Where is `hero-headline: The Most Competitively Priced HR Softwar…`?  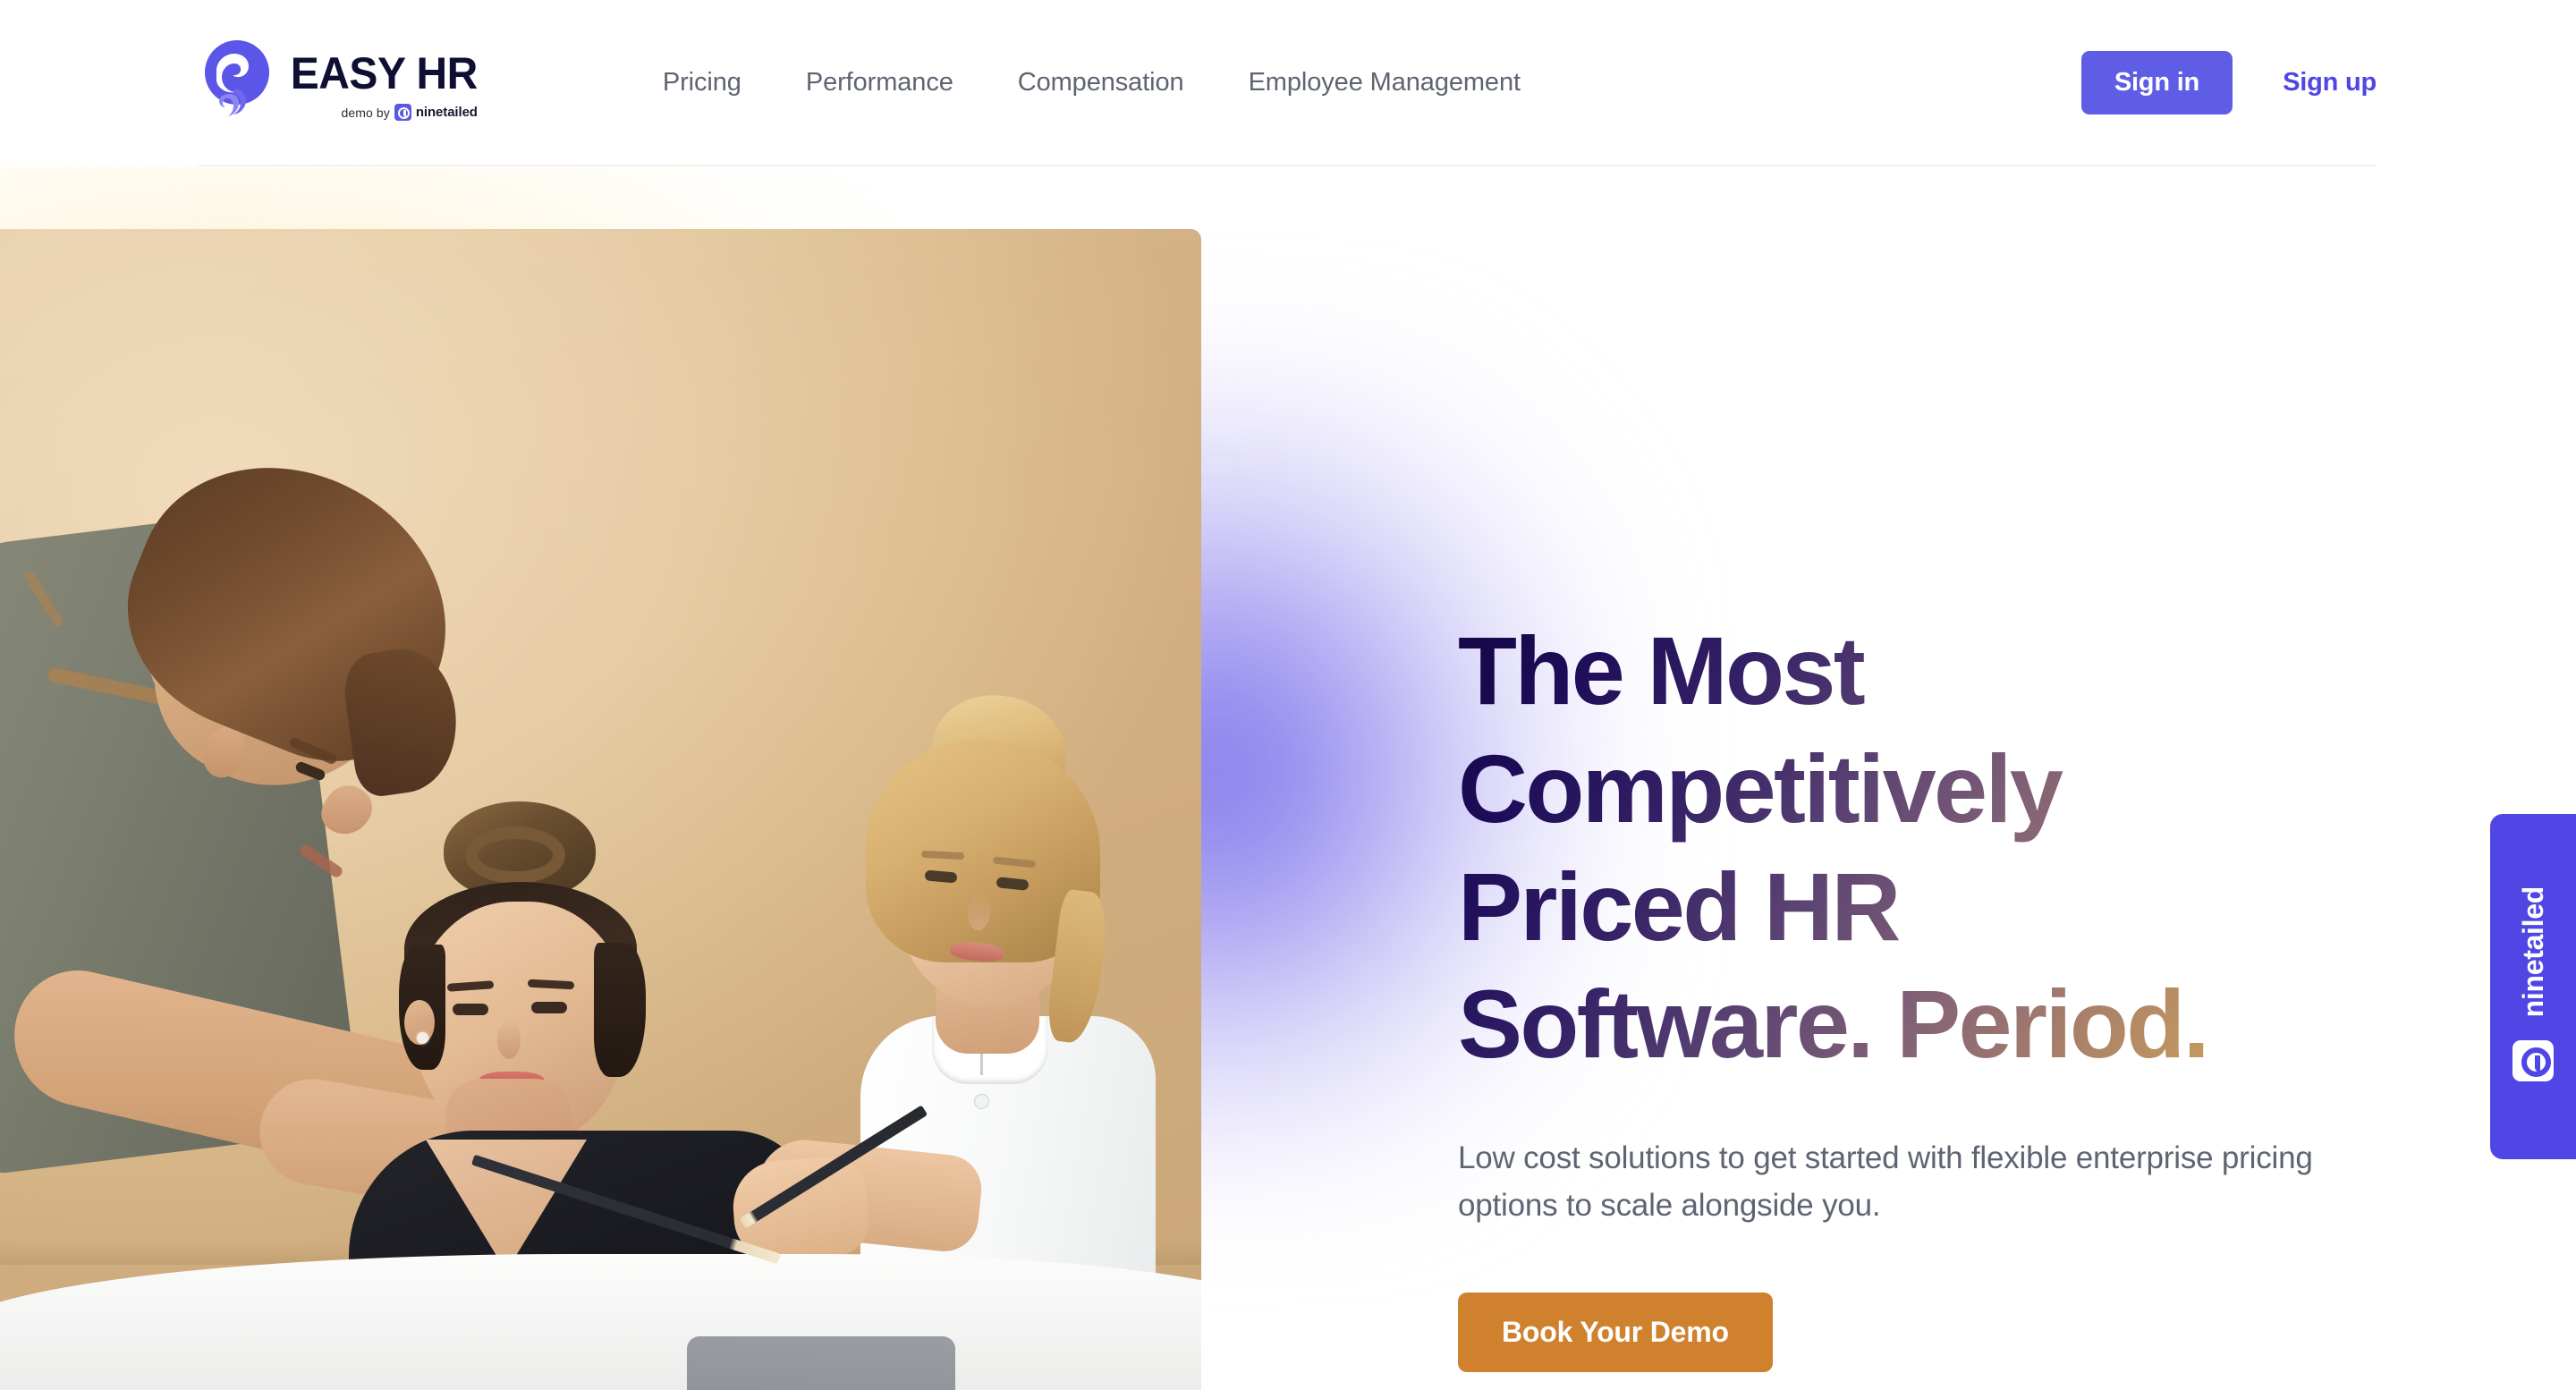
hero-headline: The Most Competitively Priced HR Softwar… is located at coordinates (1918, 847).